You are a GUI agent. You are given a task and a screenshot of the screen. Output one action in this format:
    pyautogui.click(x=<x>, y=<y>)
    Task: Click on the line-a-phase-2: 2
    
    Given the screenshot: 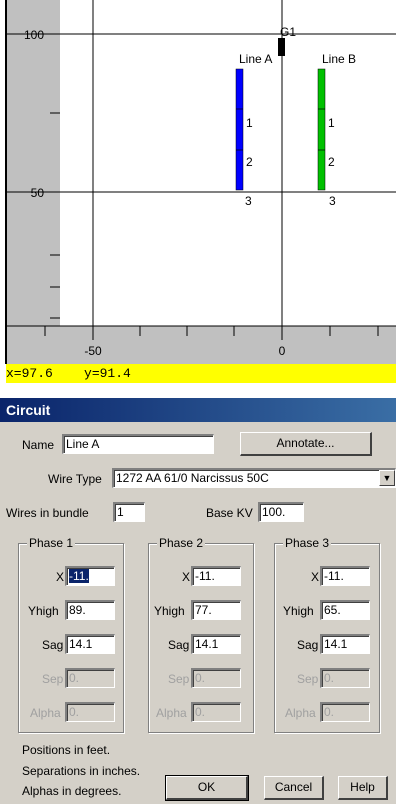 What is the action you would take?
    pyautogui.click(x=249, y=162)
    